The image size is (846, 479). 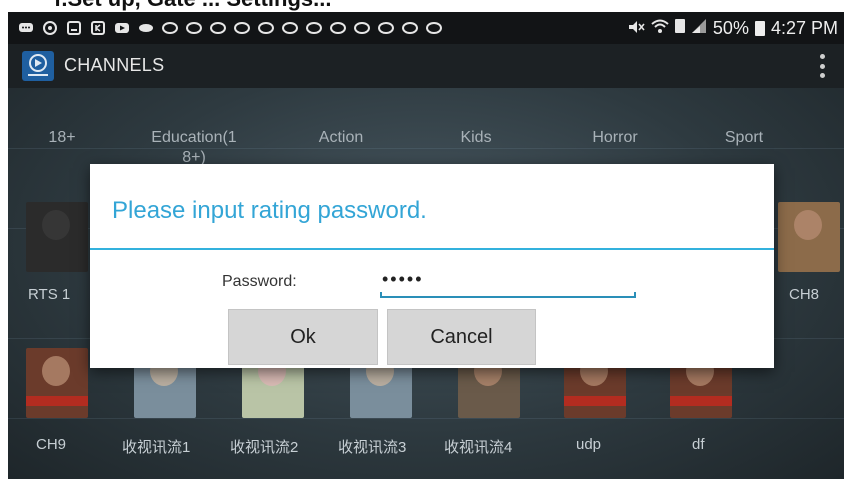 I want to click on dialog-divider, so click(x=432, y=249).